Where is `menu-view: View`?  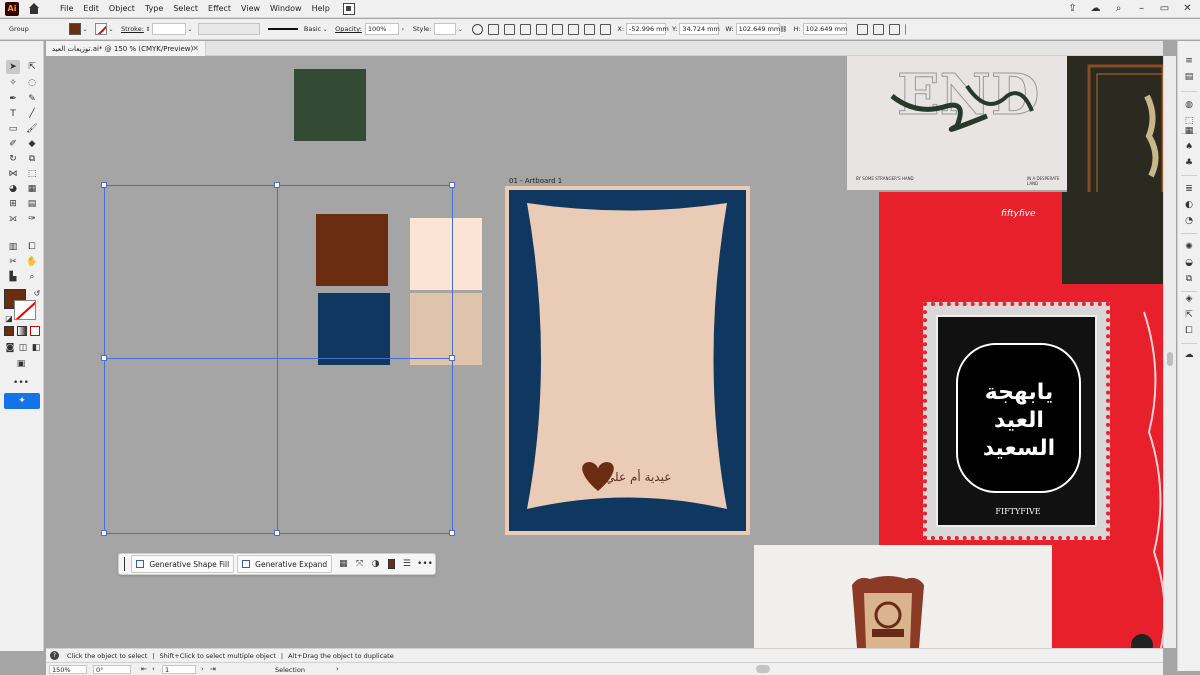 menu-view: View is located at coordinates (250, 8).